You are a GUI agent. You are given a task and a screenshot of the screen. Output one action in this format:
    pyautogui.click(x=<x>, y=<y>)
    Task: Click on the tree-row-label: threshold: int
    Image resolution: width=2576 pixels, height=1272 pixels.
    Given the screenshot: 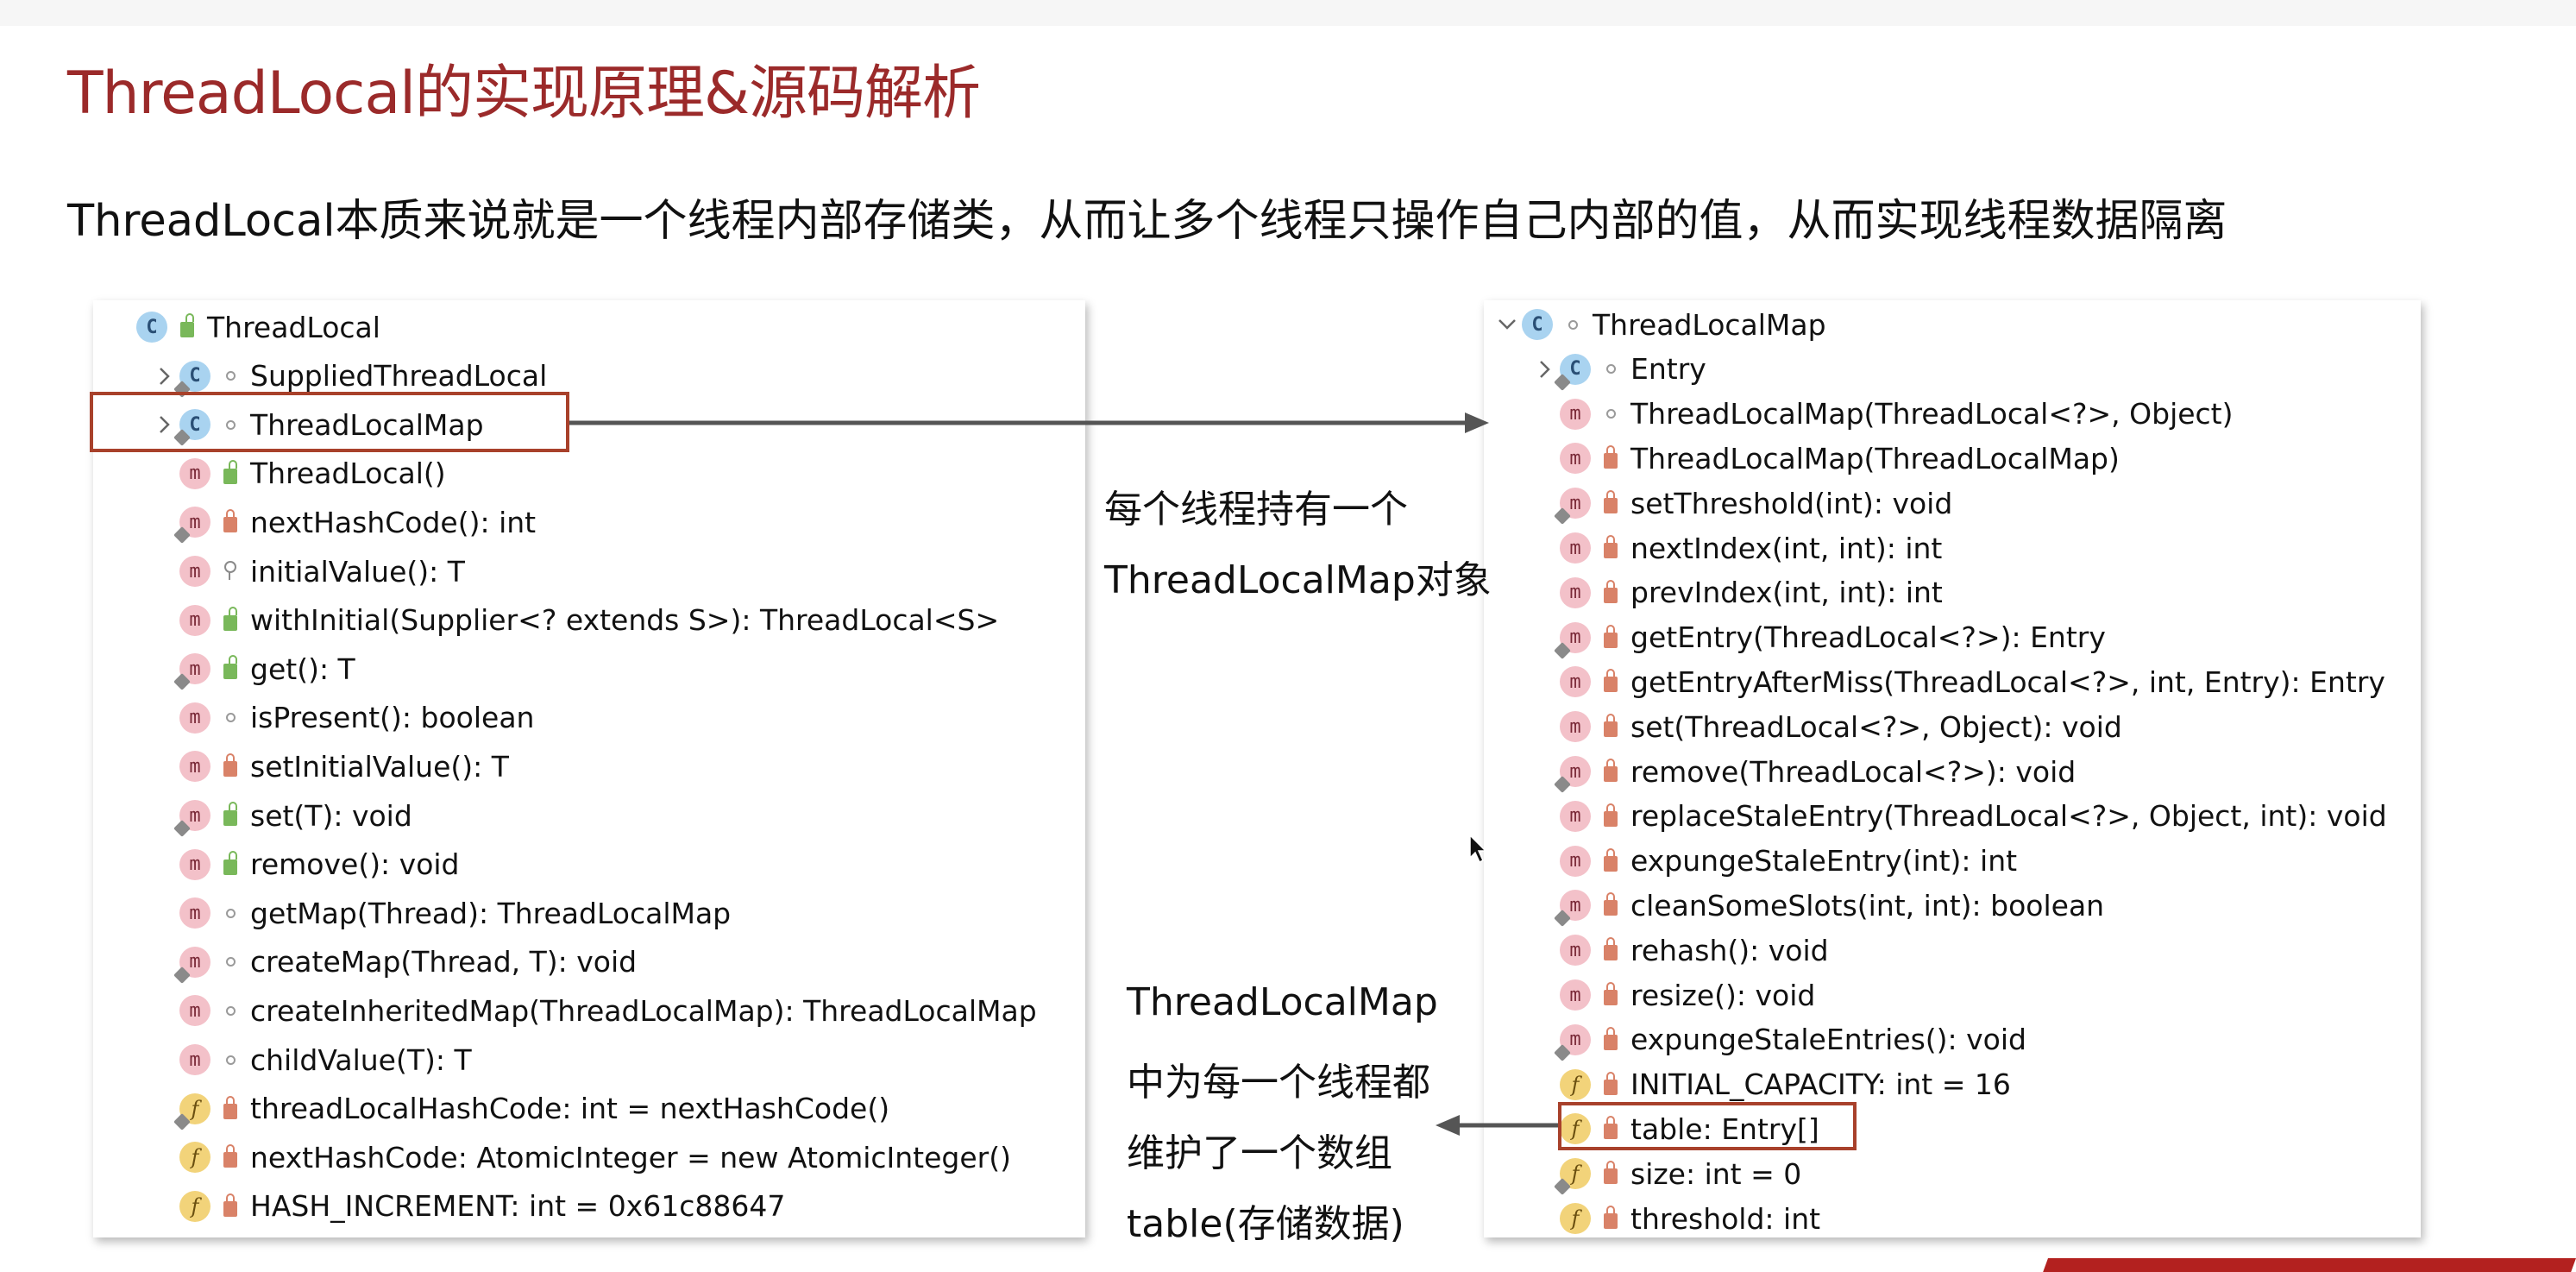 What is the action you would take?
    pyautogui.click(x=1725, y=1218)
    